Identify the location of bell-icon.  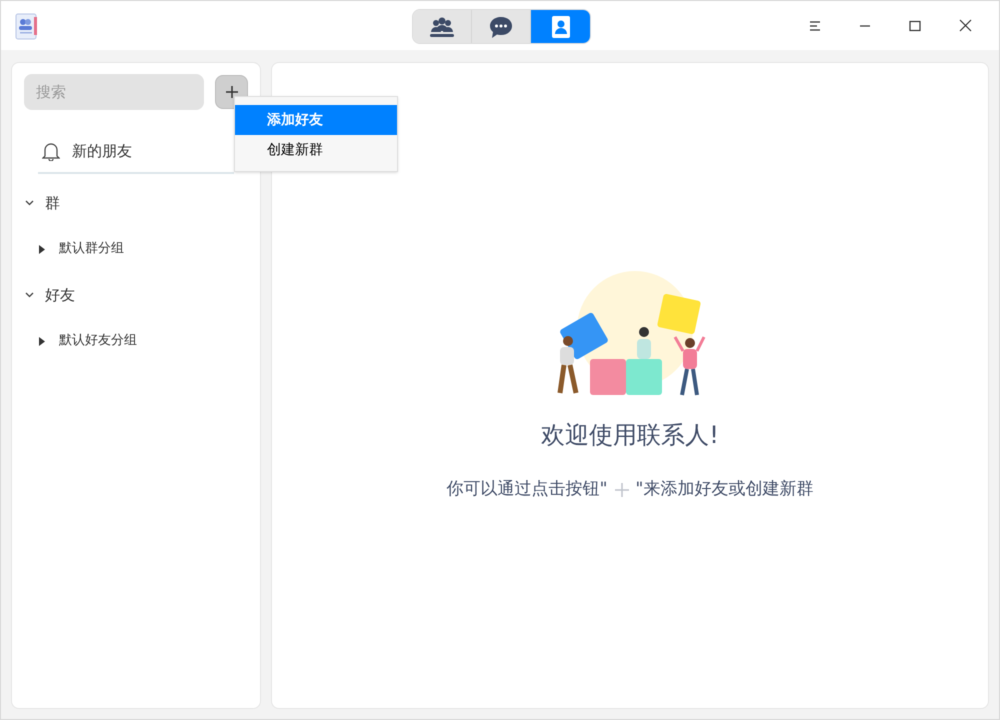
(51, 151).